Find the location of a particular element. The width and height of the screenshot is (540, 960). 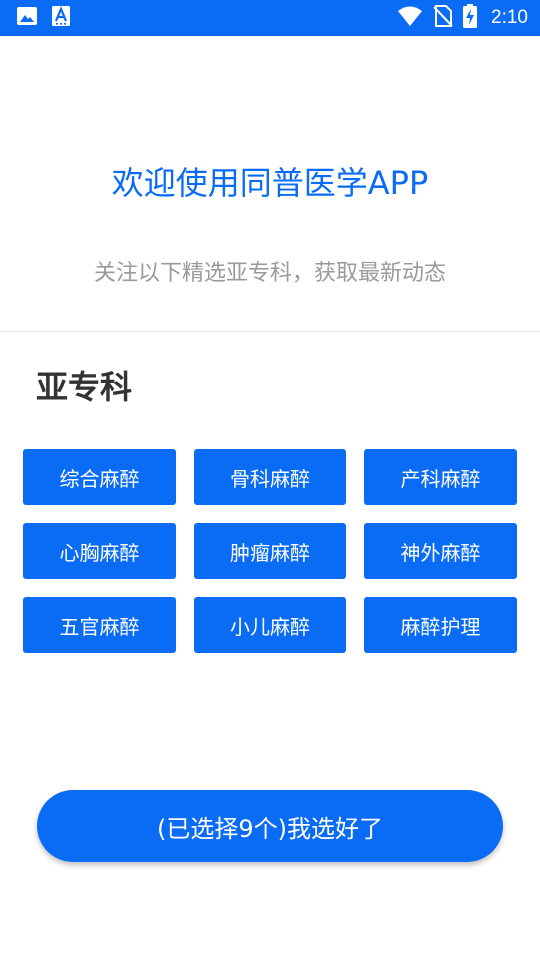

text-a-icon is located at coordinates (61, 18).